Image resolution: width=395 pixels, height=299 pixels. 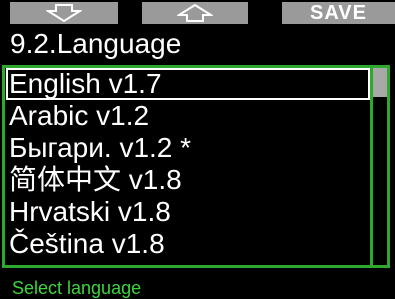 I want to click on save-button: SAVE, so click(x=338, y=13).